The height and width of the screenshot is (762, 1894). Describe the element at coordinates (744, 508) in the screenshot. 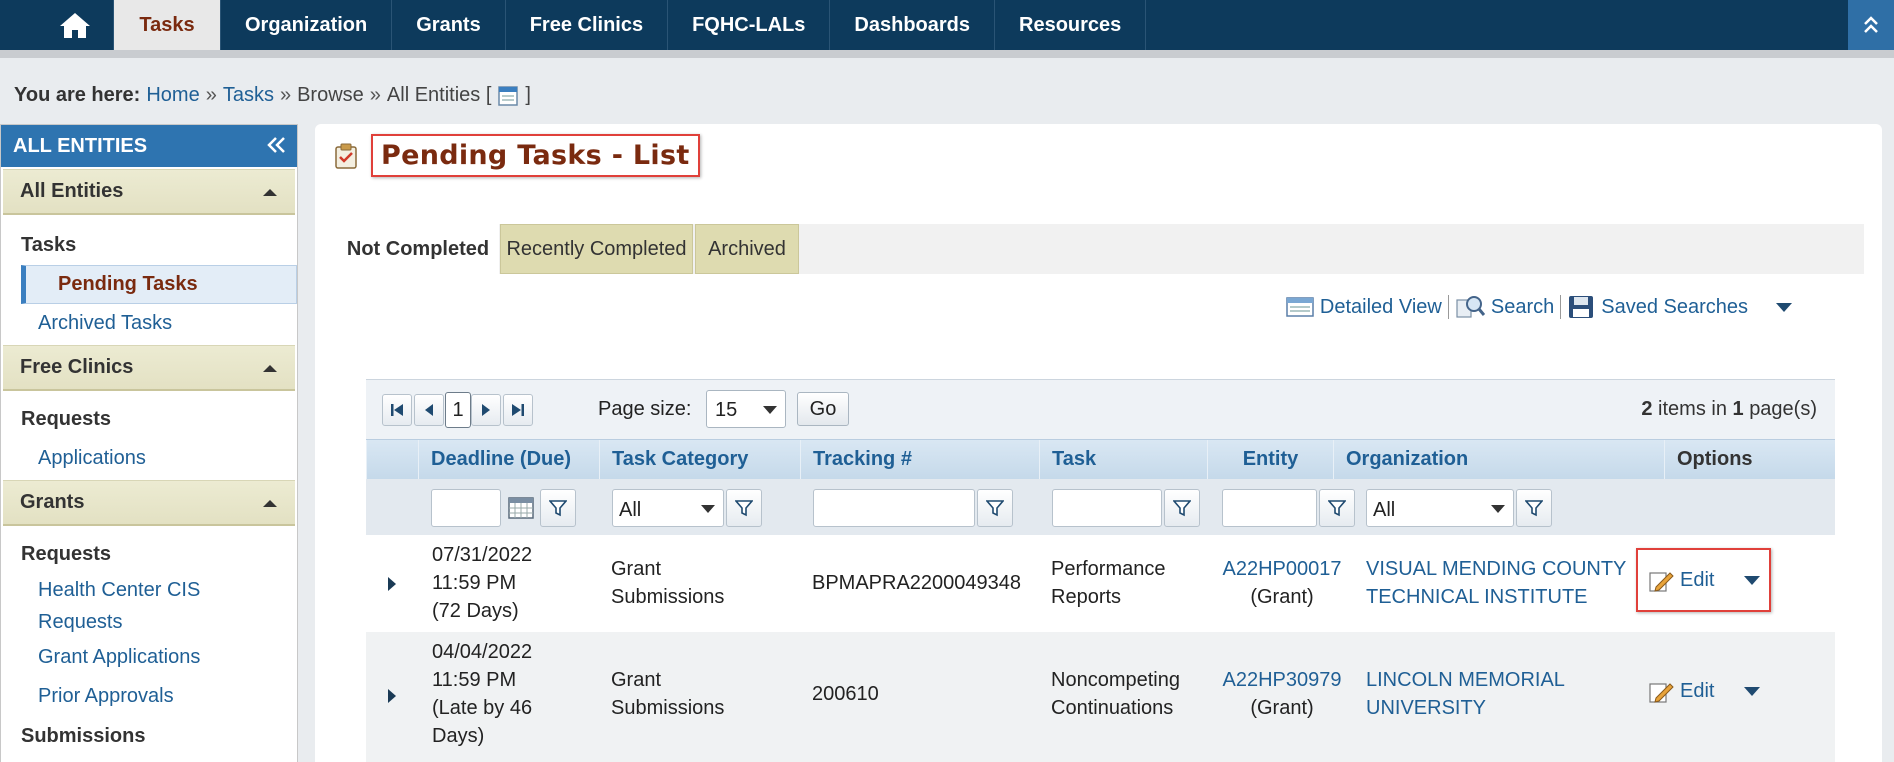

I see `task-category-filter-button` at that location.